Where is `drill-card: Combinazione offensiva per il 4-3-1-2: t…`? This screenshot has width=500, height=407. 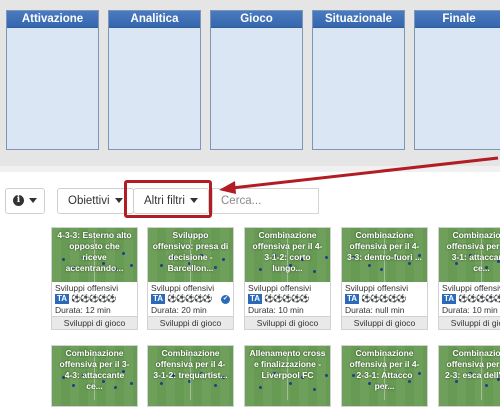 drill-card: Combinazione offensiva per il 4-3-1-2: t… is located at coordinates (190, 376).